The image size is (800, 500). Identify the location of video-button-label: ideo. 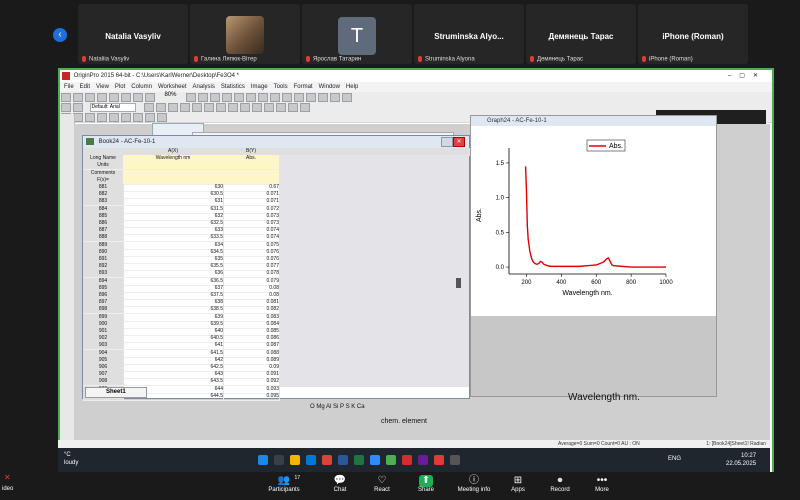
(7, 489).